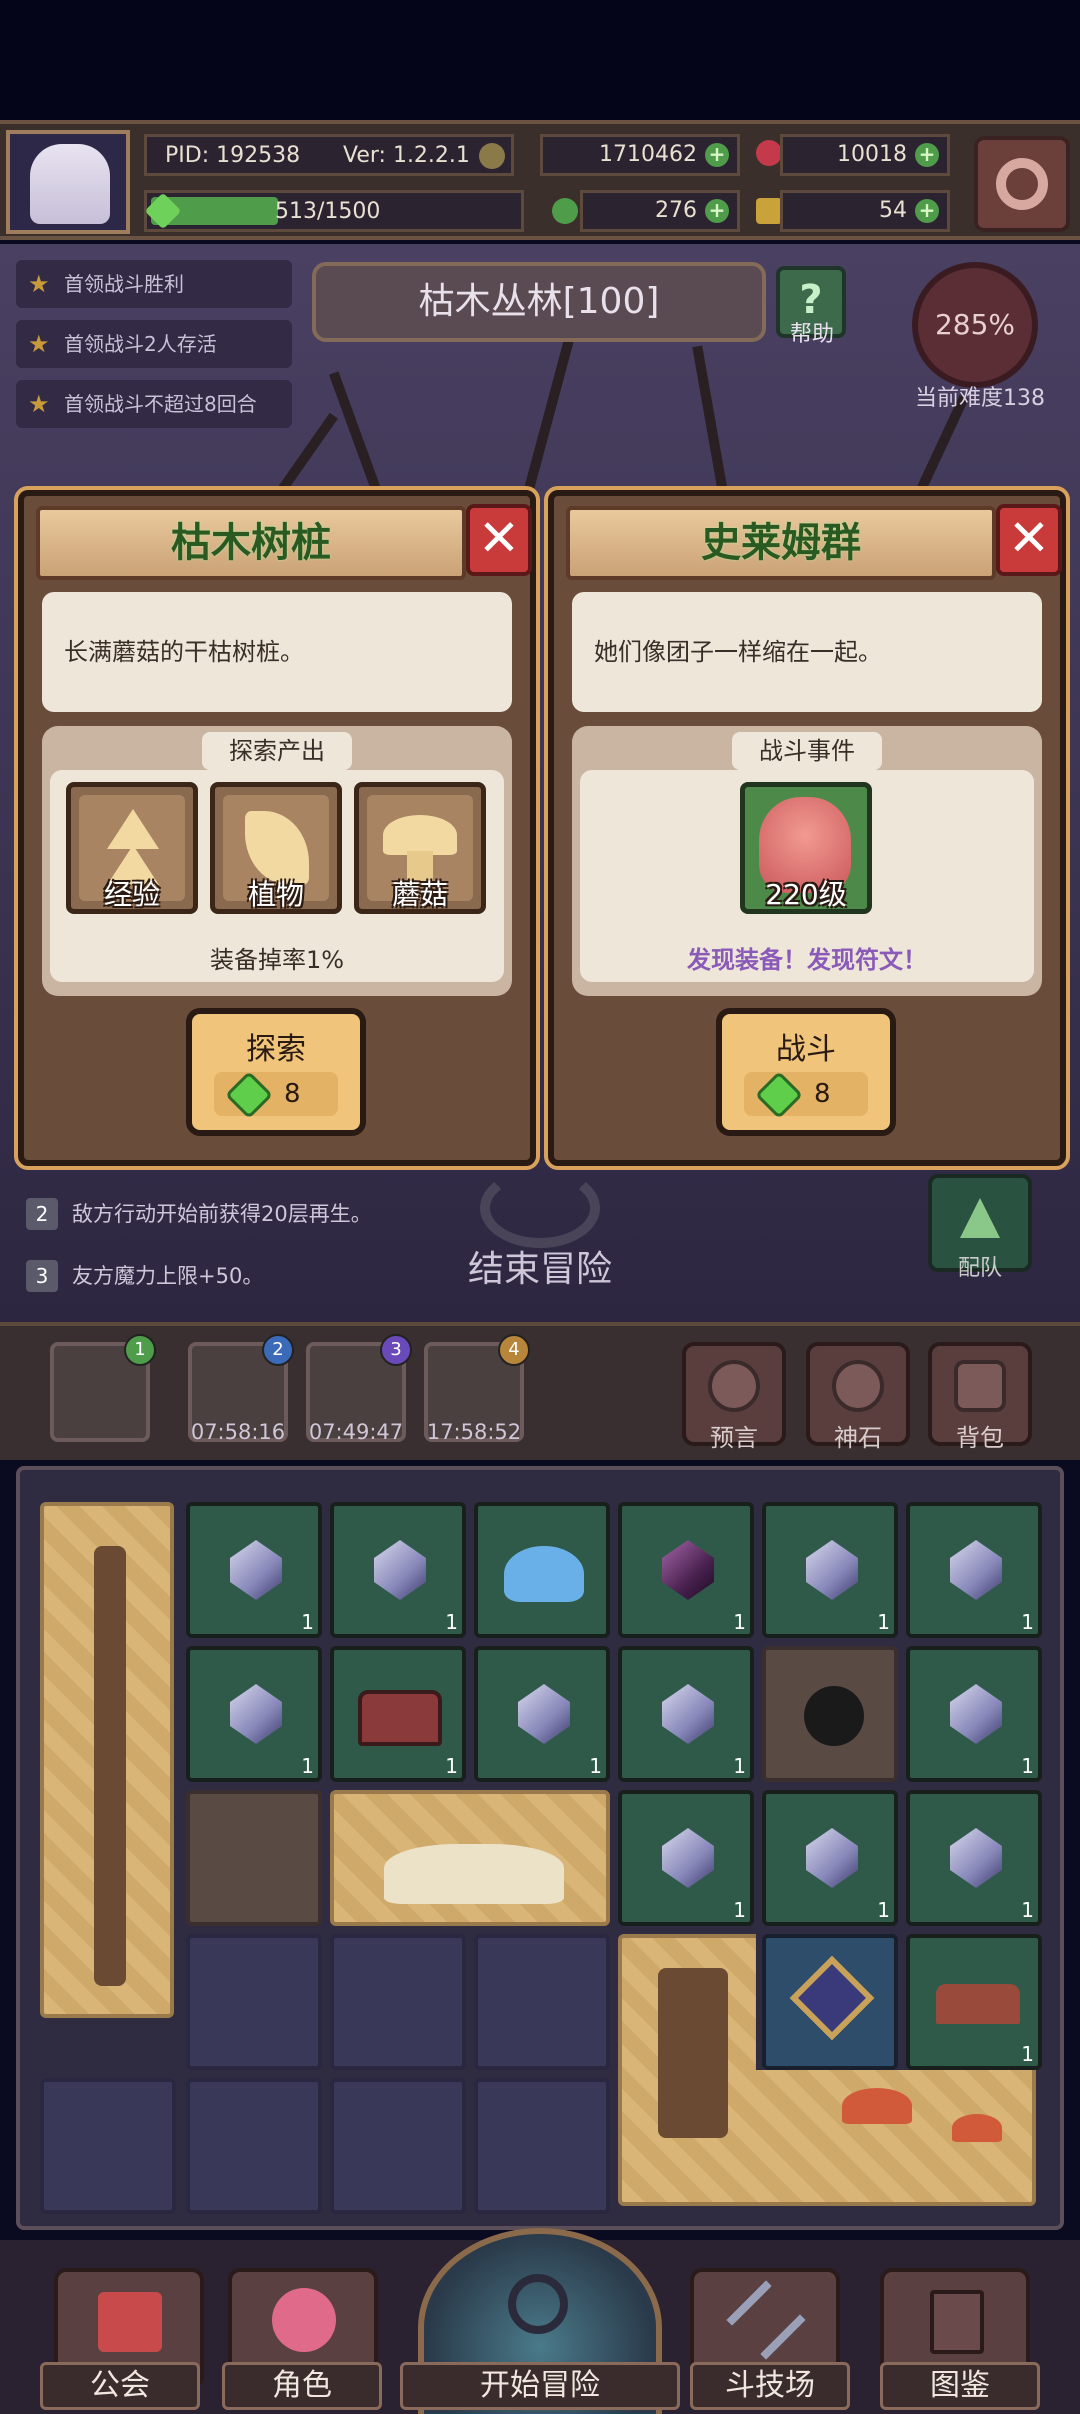  I want to click on fight-cost: 8, so click(806, 1095).